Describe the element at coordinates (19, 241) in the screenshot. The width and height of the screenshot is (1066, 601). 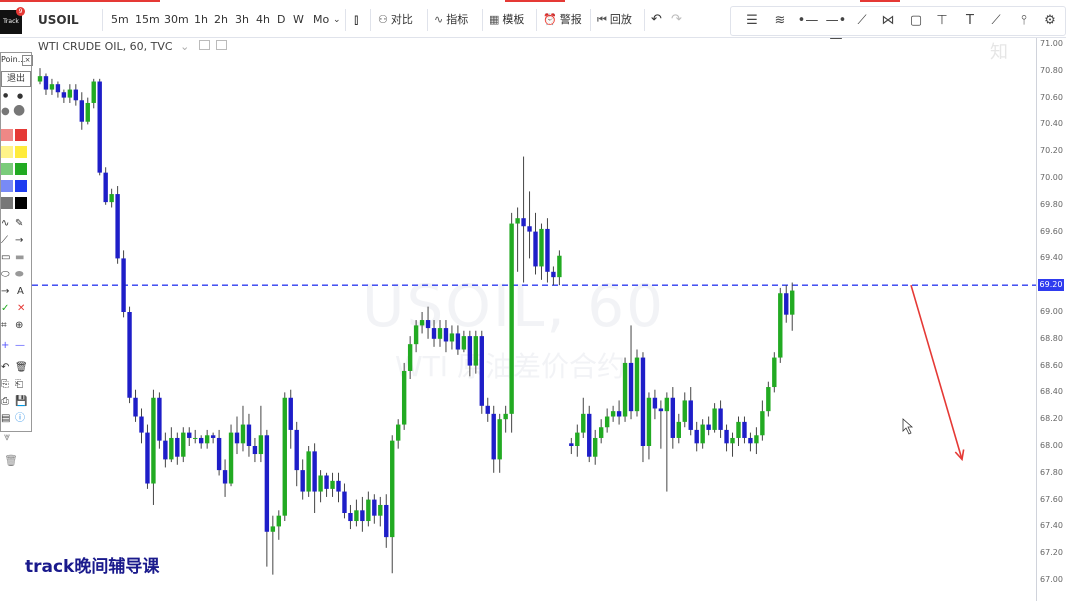
I see `arrow-icon: →` at that location.